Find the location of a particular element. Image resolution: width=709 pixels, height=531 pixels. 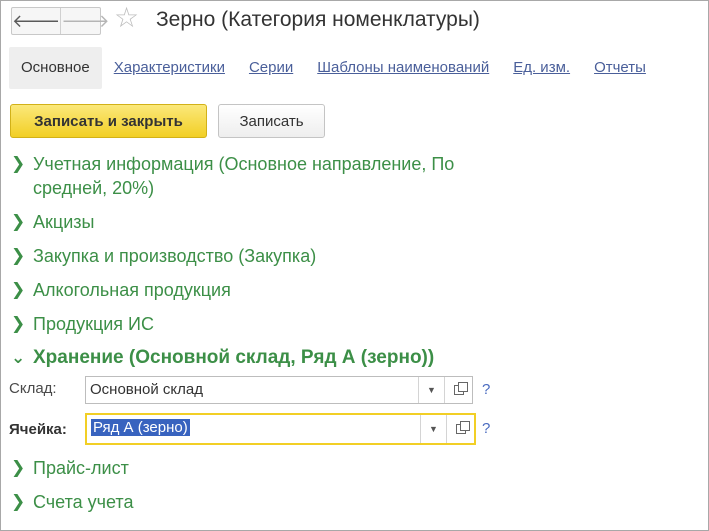

cell-field: Ряд А (зерно) ▼ is located at coordinates (280, 429).